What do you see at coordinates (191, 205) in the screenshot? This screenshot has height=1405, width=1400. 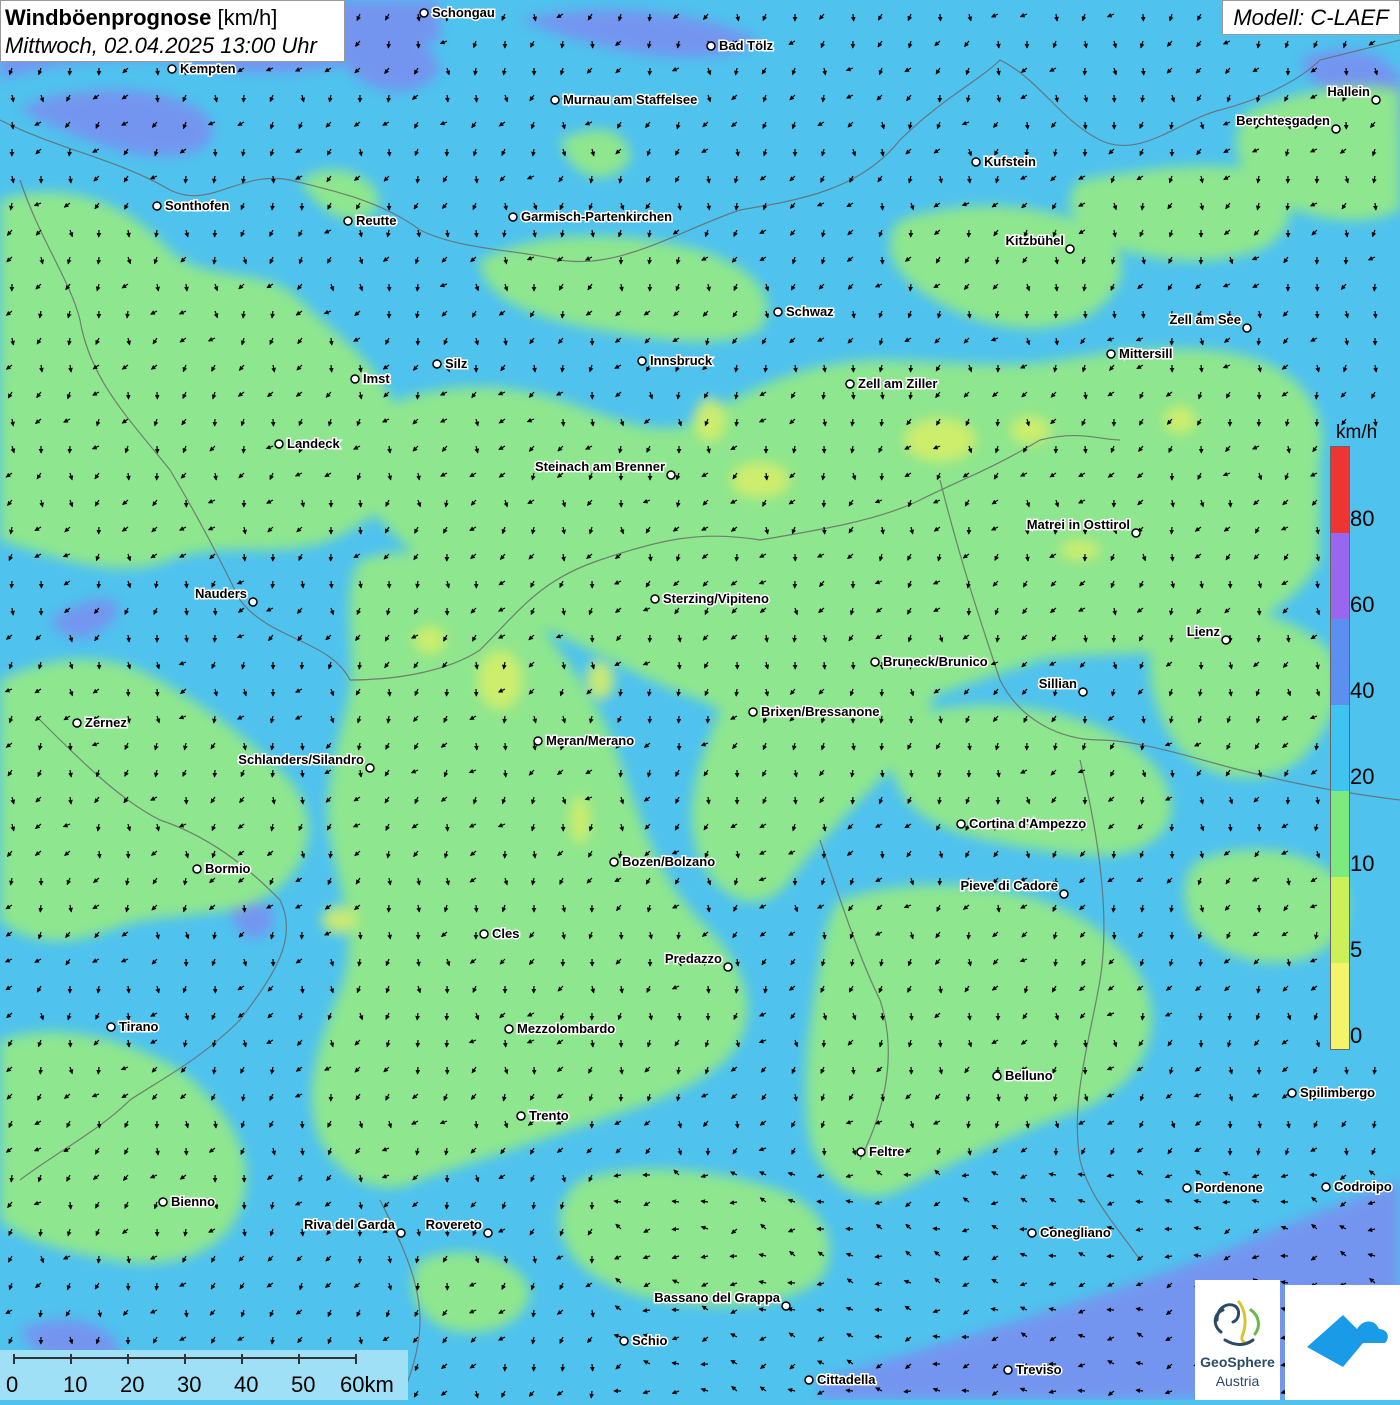 I see `city-marker: Sonthofen` at bounding box center [191, 205].